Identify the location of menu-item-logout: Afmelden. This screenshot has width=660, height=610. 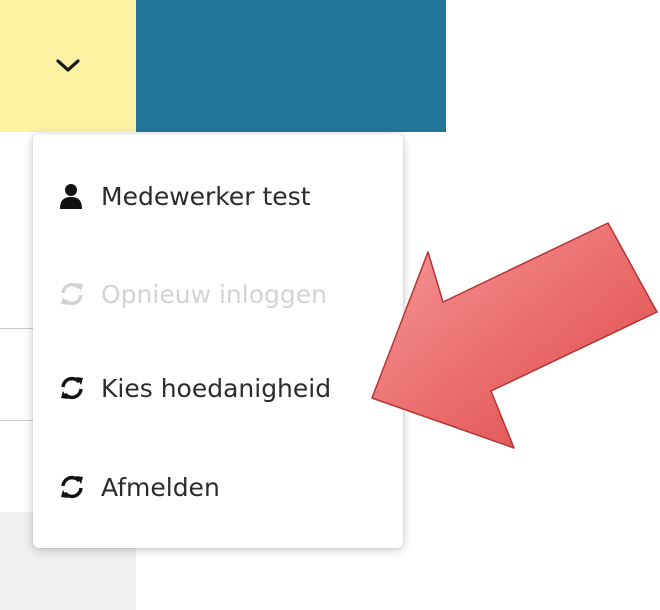
(139, 487).